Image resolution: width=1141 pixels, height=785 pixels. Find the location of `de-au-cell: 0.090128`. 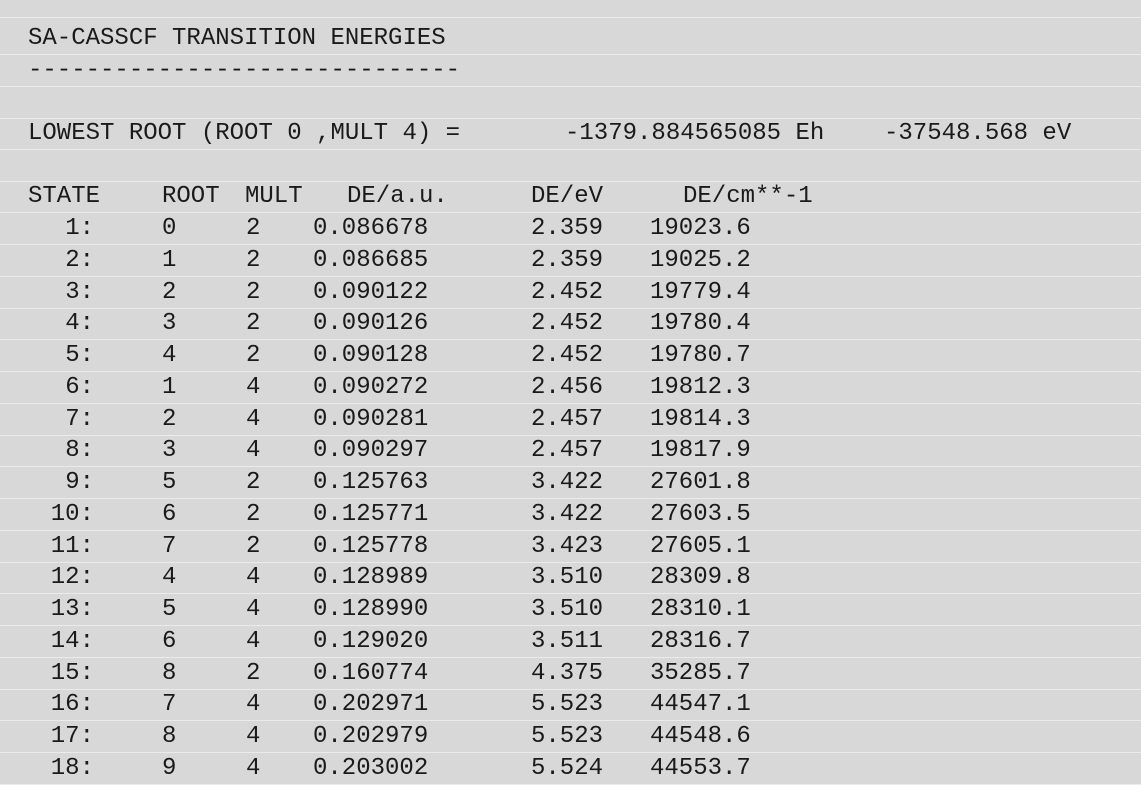

de-au-cell: 0.090128 is located at coordinates (371, 355).